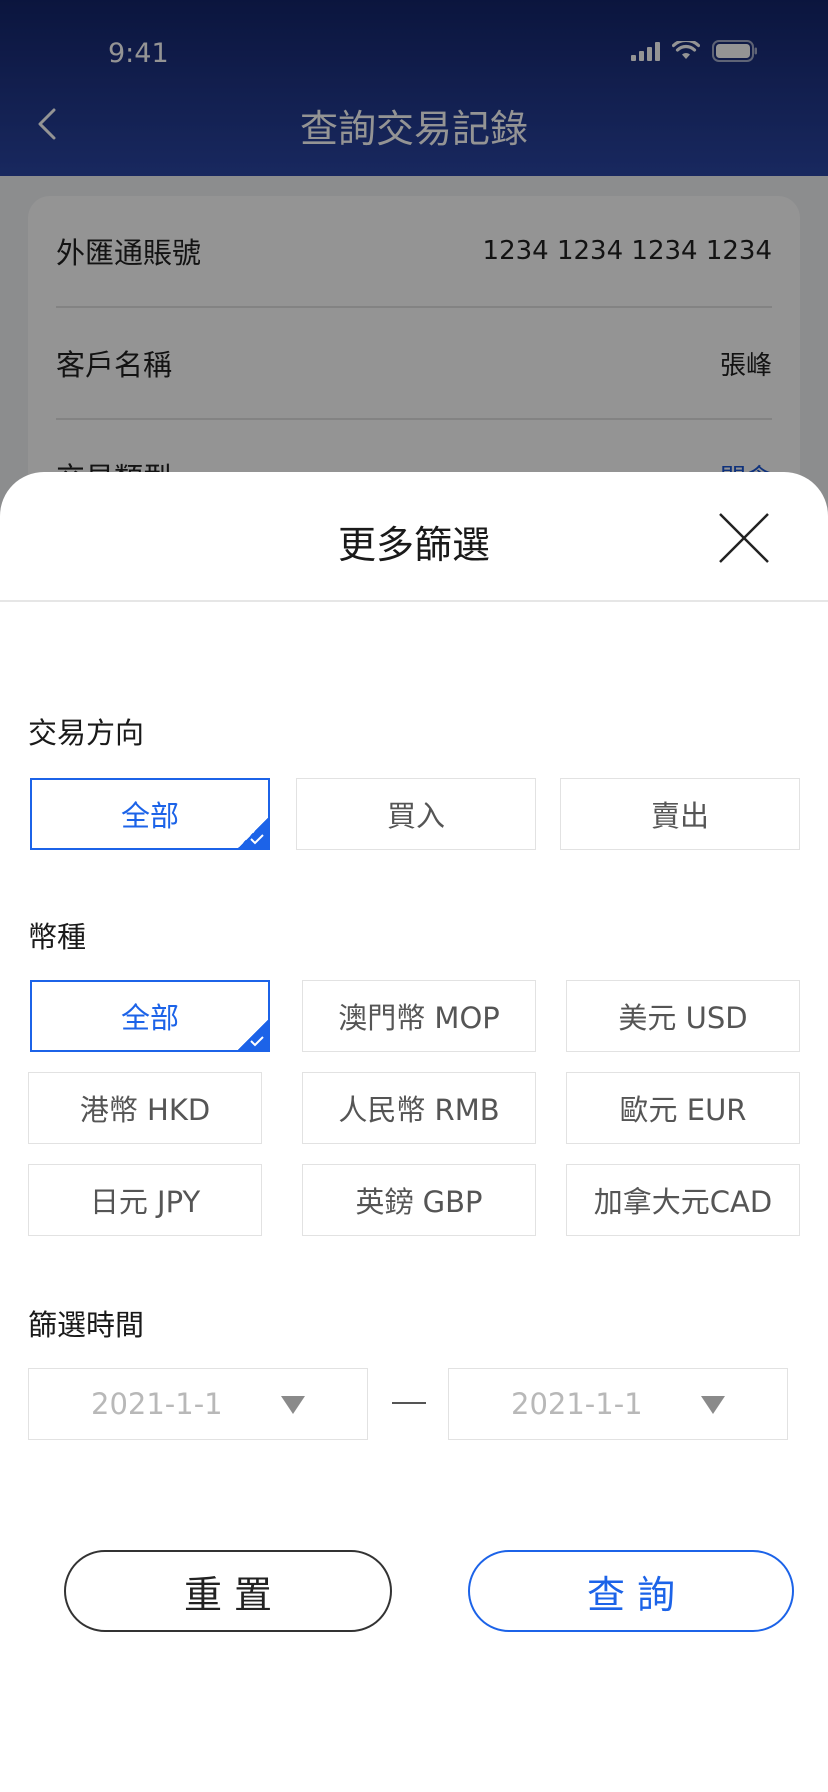 This screenshot has width=828, height=1792. I want to click on currency-option-label: 澳門幣 MOP, so click(419, 1018).